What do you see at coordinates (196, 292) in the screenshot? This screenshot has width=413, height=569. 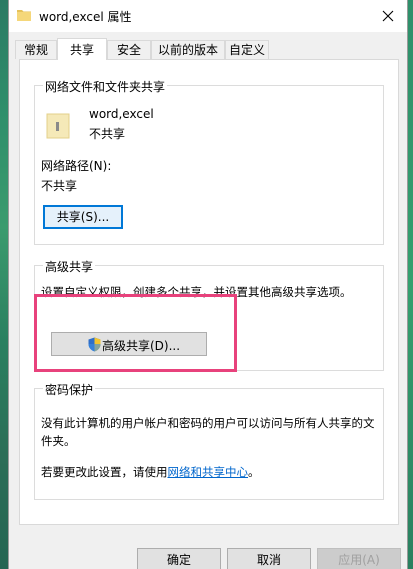 I see `advanced-sharing-description: 设置自定义权限，创建多个共享，并设置其他高级共享选项。` at bounding box center [196, 292].